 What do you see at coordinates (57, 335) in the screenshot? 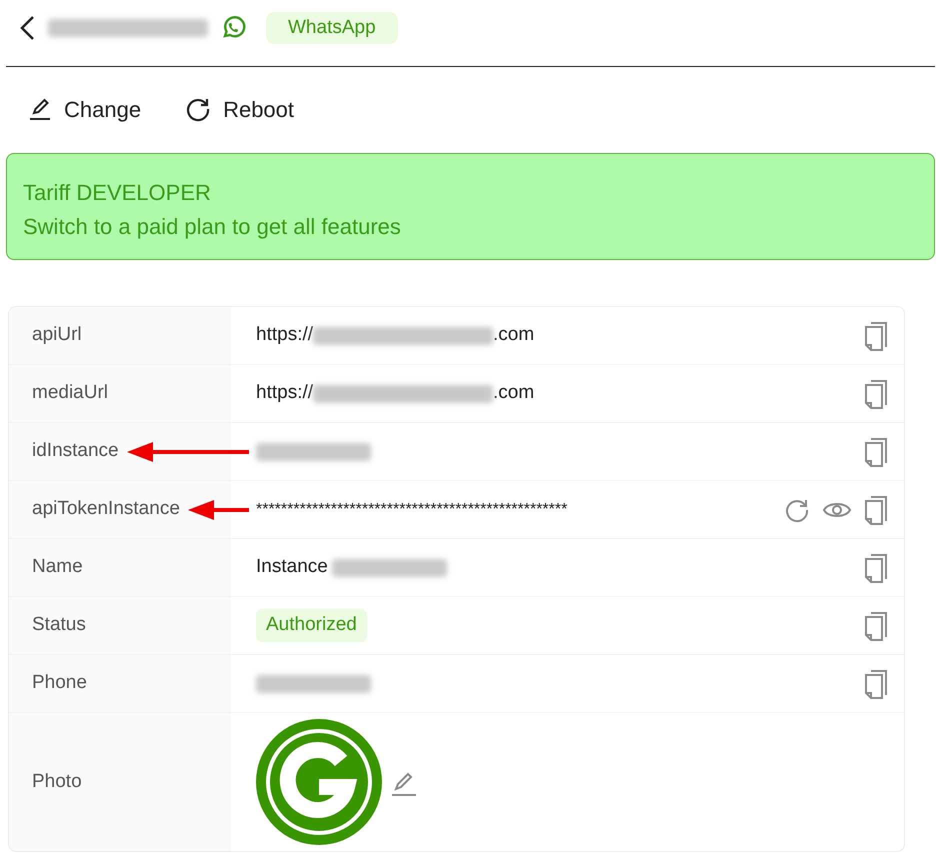
I see `field-label: apiUrl` at bounding box center [57, 335].